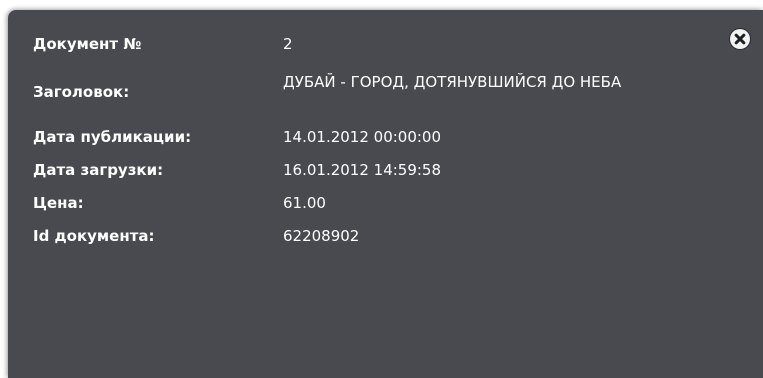 The width and height of the screenshot is (763, 378). I want to click on close-icon, so click(740, 39).